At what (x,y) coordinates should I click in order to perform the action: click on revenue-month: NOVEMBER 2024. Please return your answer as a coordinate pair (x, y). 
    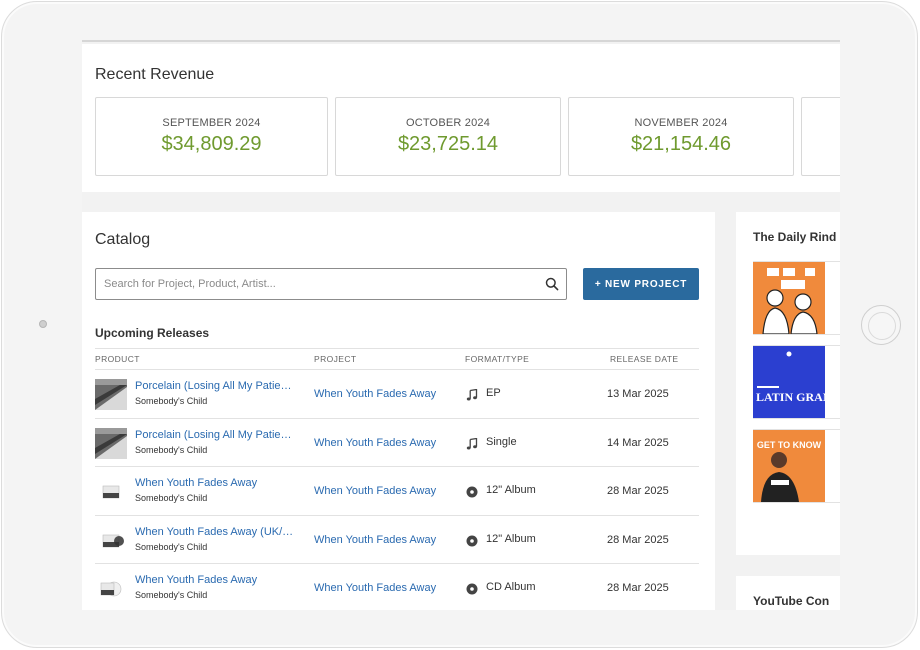
    Looking at the image, I should click on (681, 123).